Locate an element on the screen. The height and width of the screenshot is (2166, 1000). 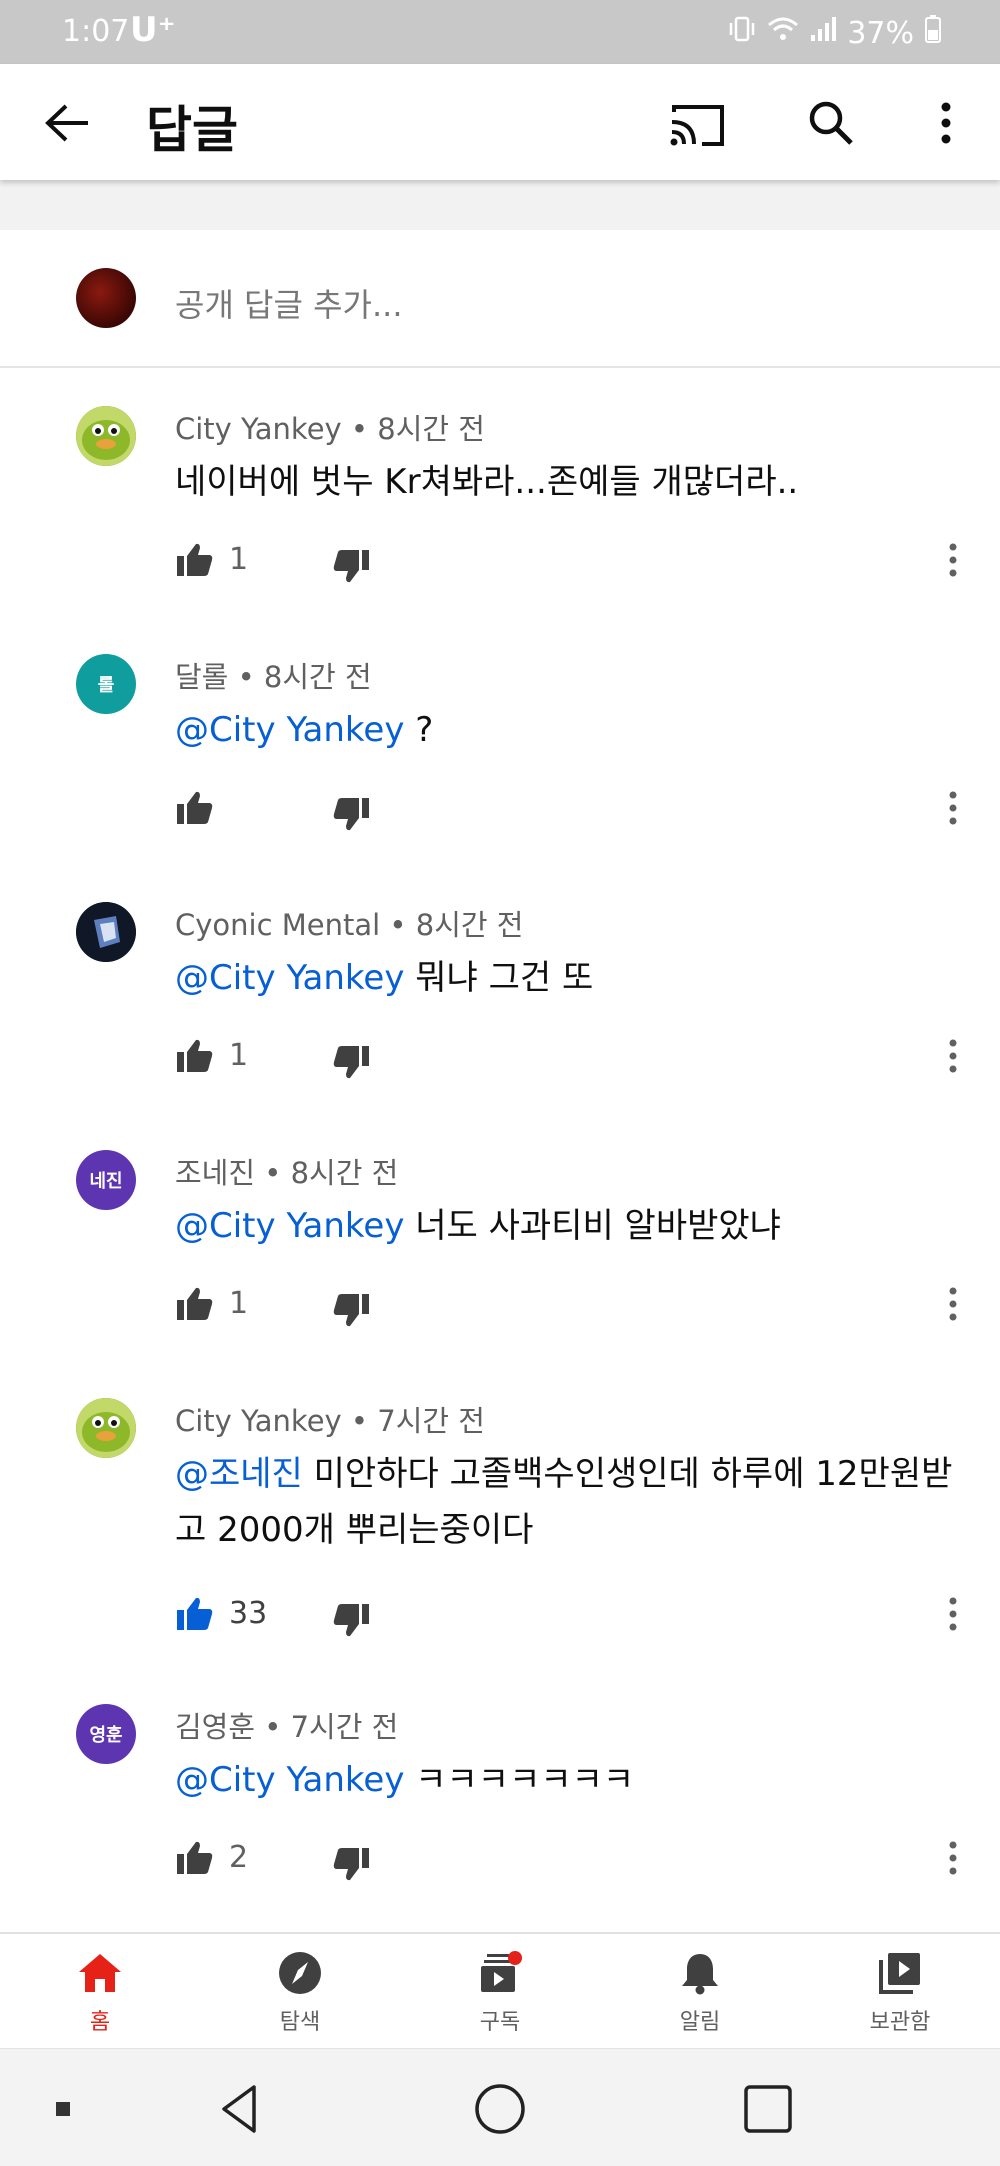
system-recents-button is located at coordinates (768, 2109).